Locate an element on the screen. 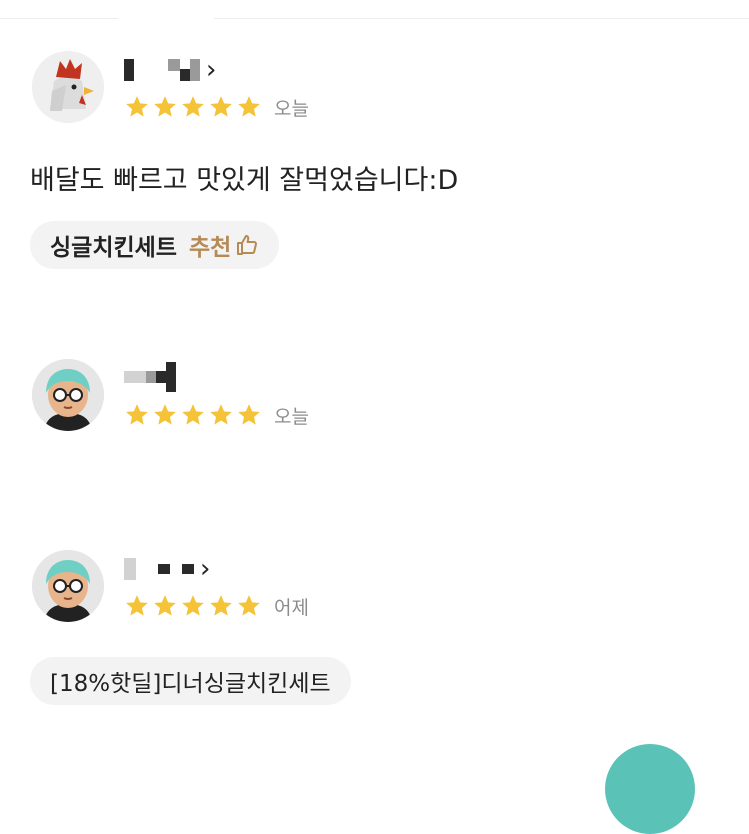 This screenshot has height=834, width=749. review-meta: 어제 is located at coordinates (216, 606).